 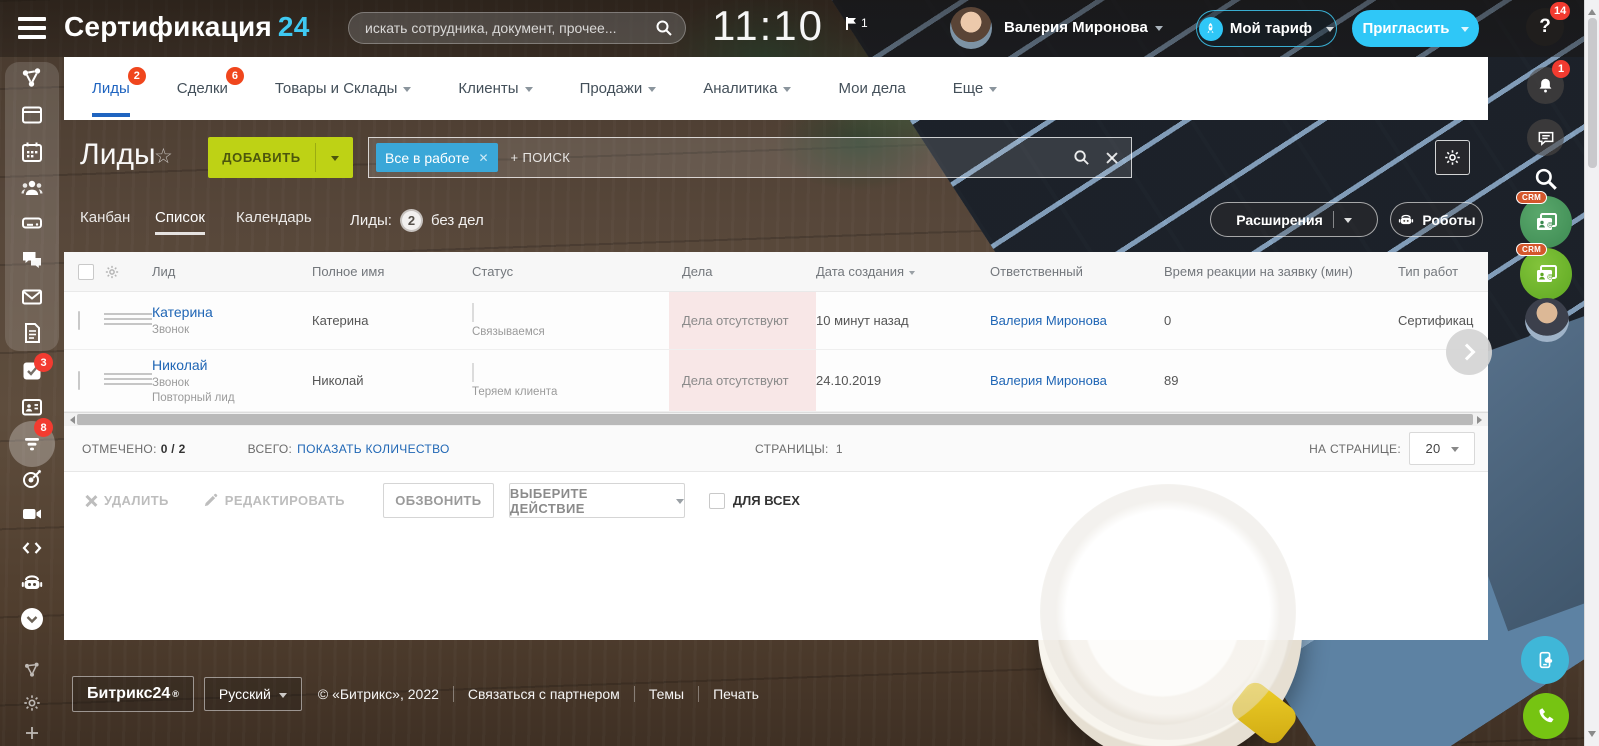 I want to click on sidebar-add-icon, so click(x=32, y=733).